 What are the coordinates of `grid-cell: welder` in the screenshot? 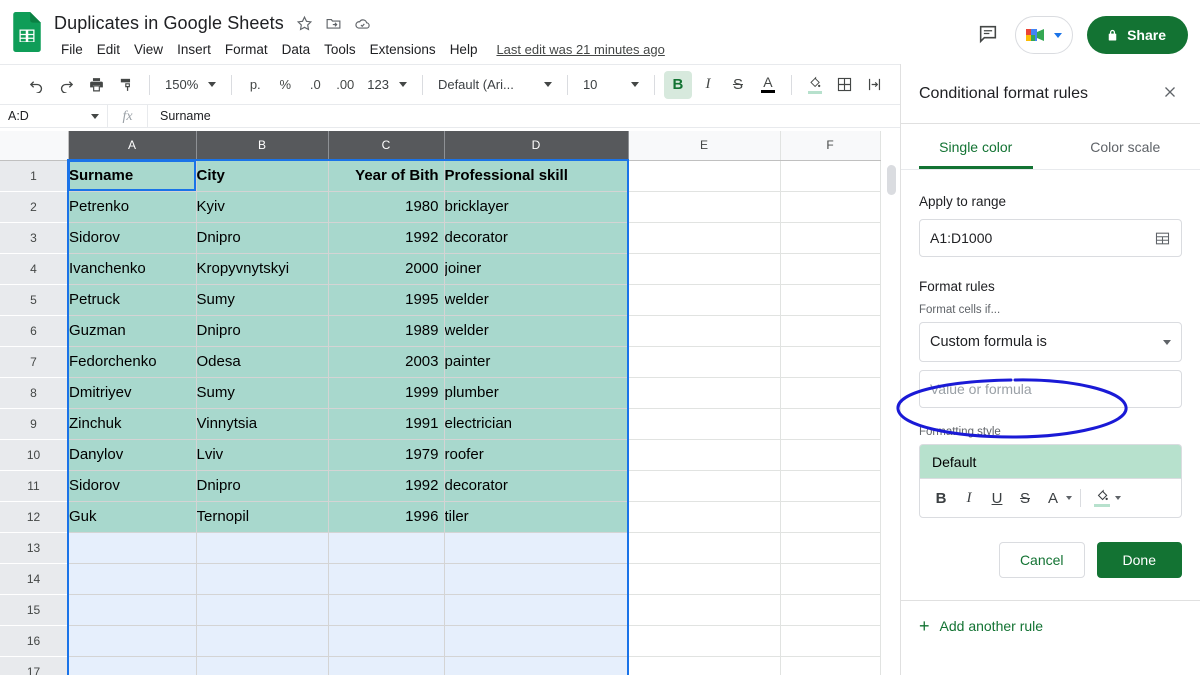 It's located at (536, 300).